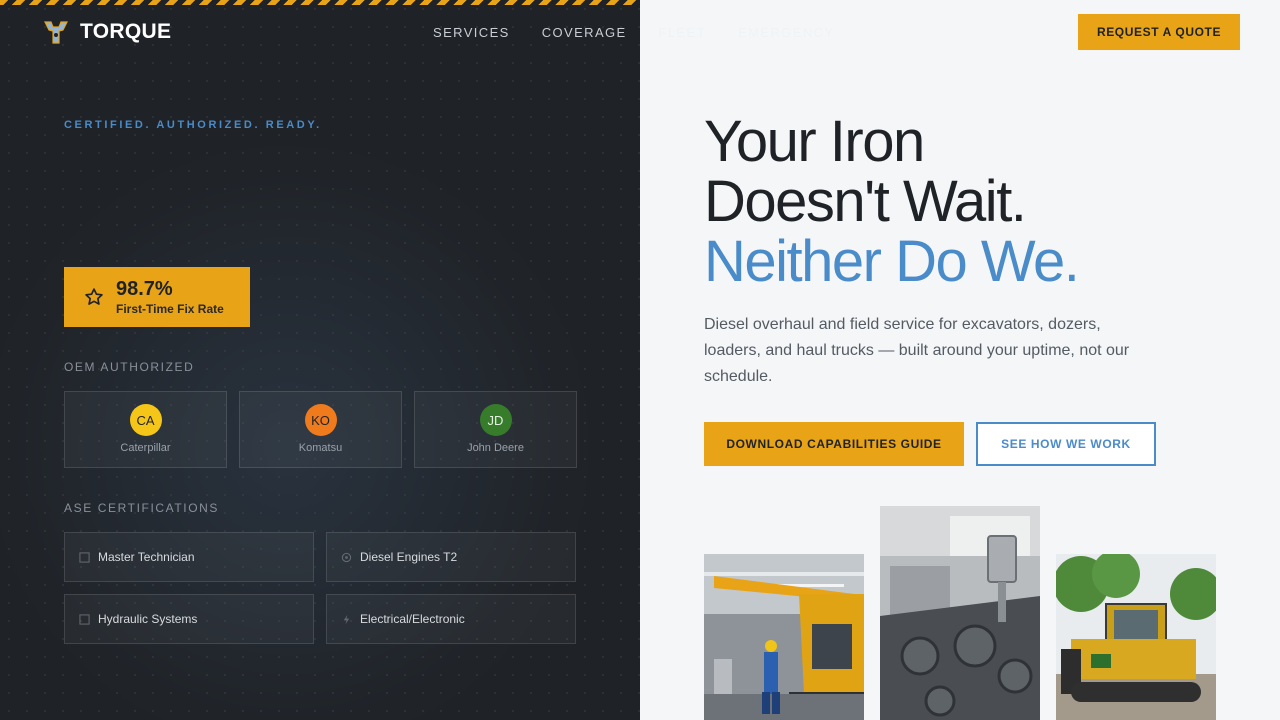 This screenshot has width=1280, height=720. I want to click on oem-card-john-deere: JD John Deere, so click(495, 429).